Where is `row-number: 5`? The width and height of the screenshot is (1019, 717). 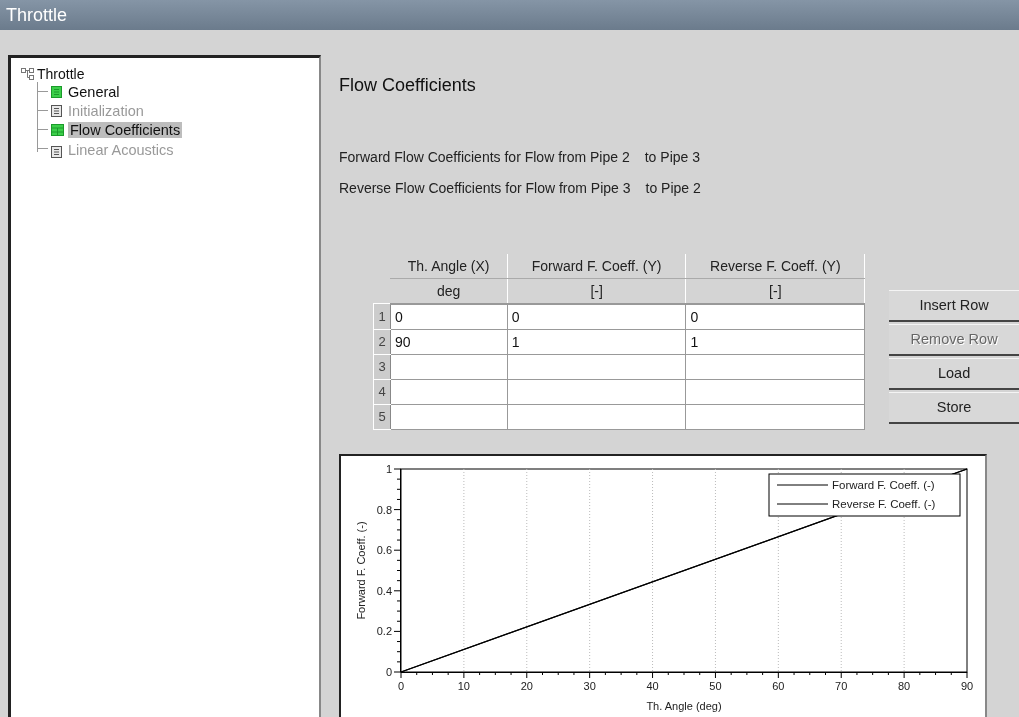
row-number: 5 is located at coordinates (382, 417).